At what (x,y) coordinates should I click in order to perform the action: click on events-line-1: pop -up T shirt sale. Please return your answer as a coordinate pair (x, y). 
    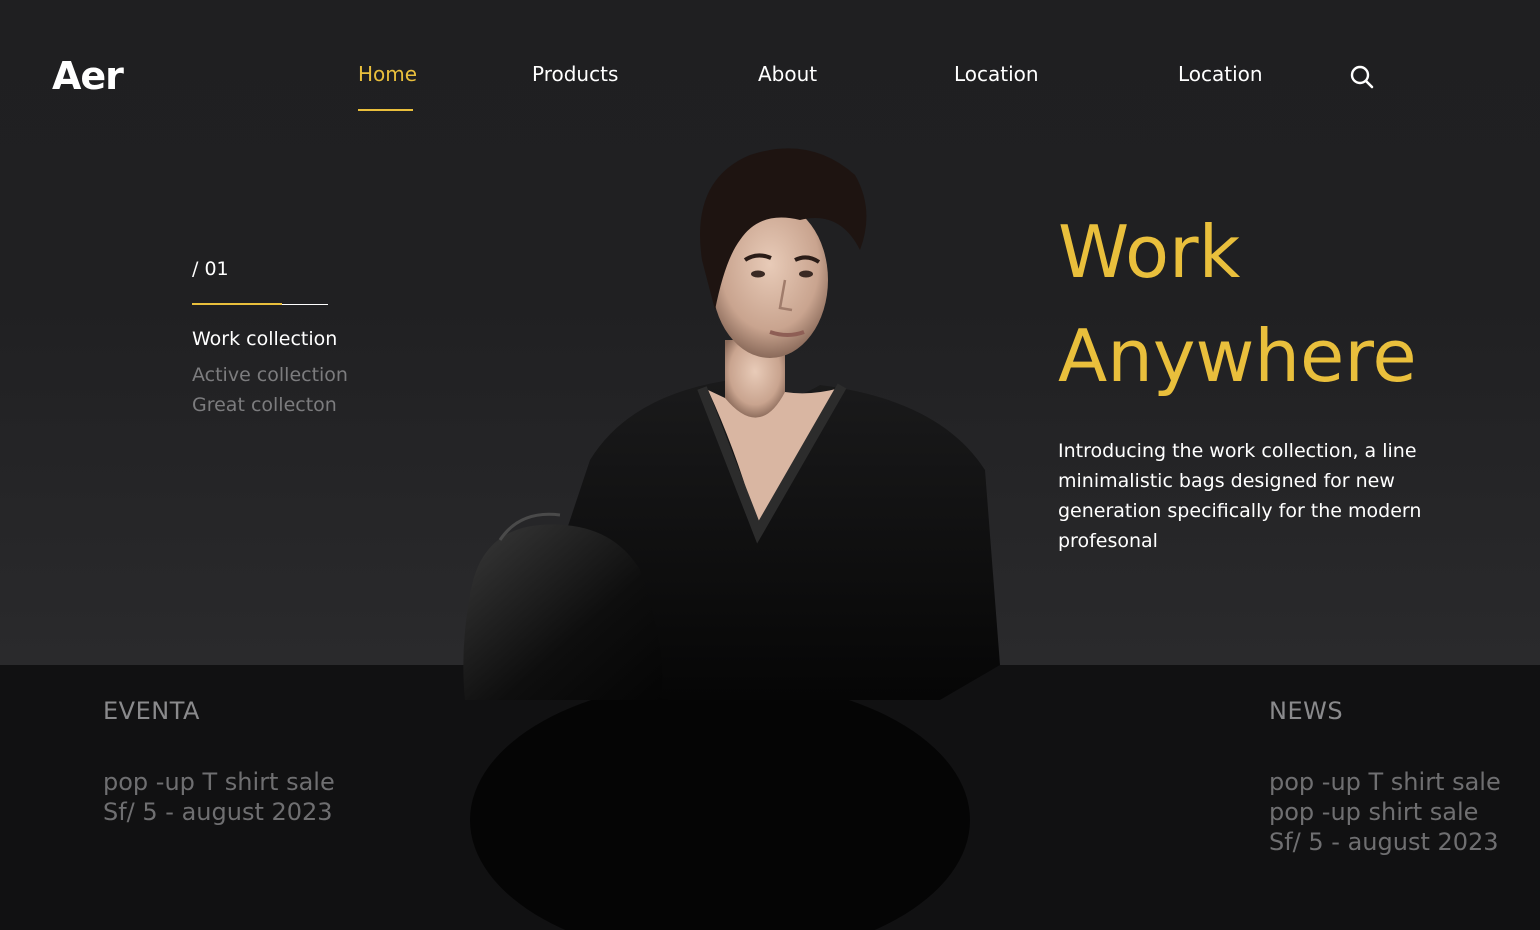
    Looking at the image, I should click on (219, 782).